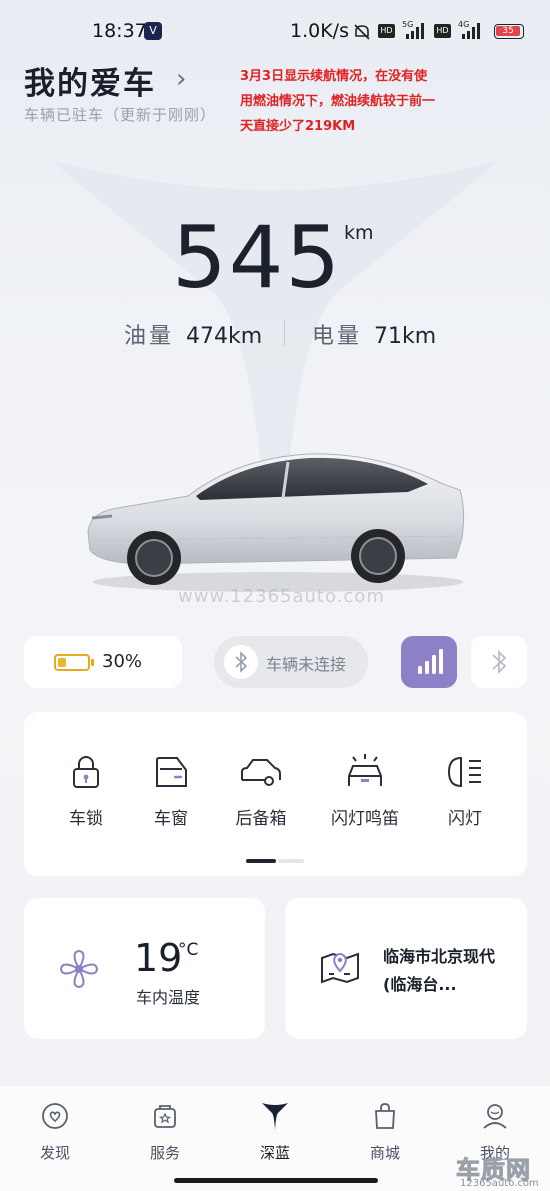  What do you see at coordinates (86, 772) in the screenshot?
I see `lock-icon` at bounding box center [86, 772].